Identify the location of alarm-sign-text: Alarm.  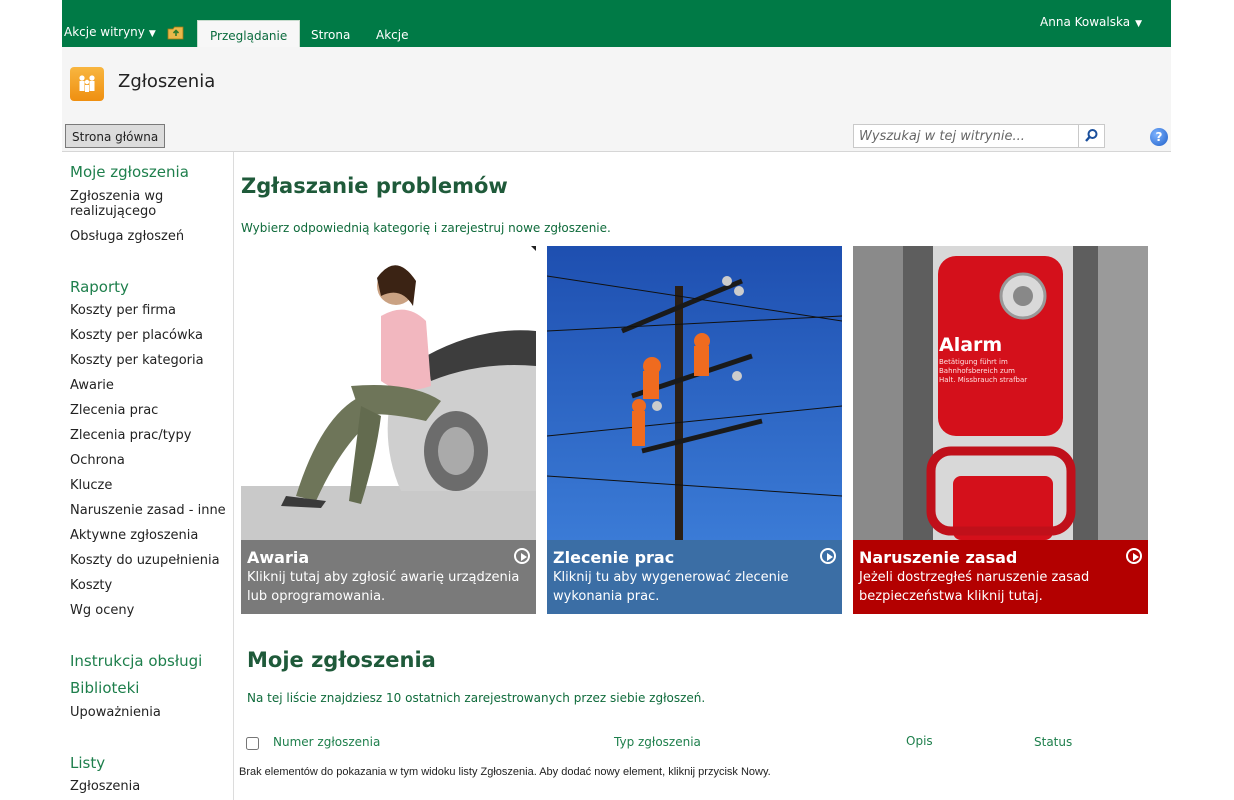
(971, 345).